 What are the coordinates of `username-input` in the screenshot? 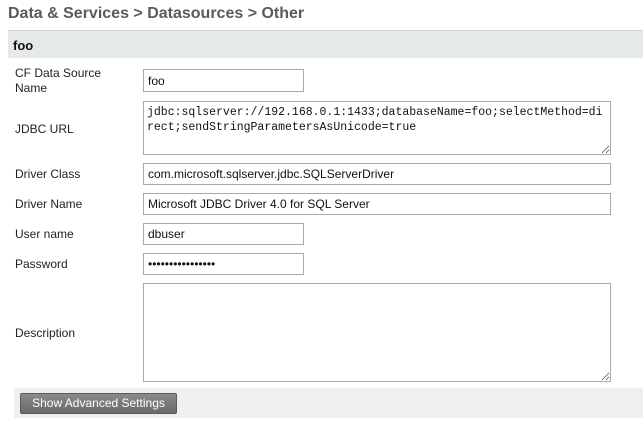 It's located at (223, 234).